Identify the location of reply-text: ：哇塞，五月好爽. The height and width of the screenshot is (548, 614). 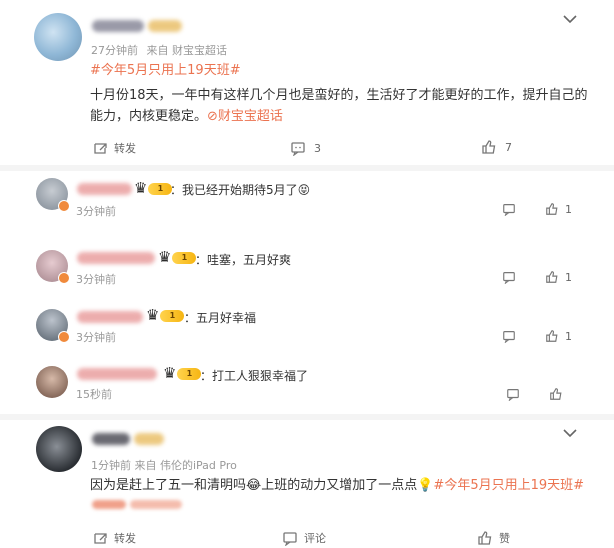
(243, 260).